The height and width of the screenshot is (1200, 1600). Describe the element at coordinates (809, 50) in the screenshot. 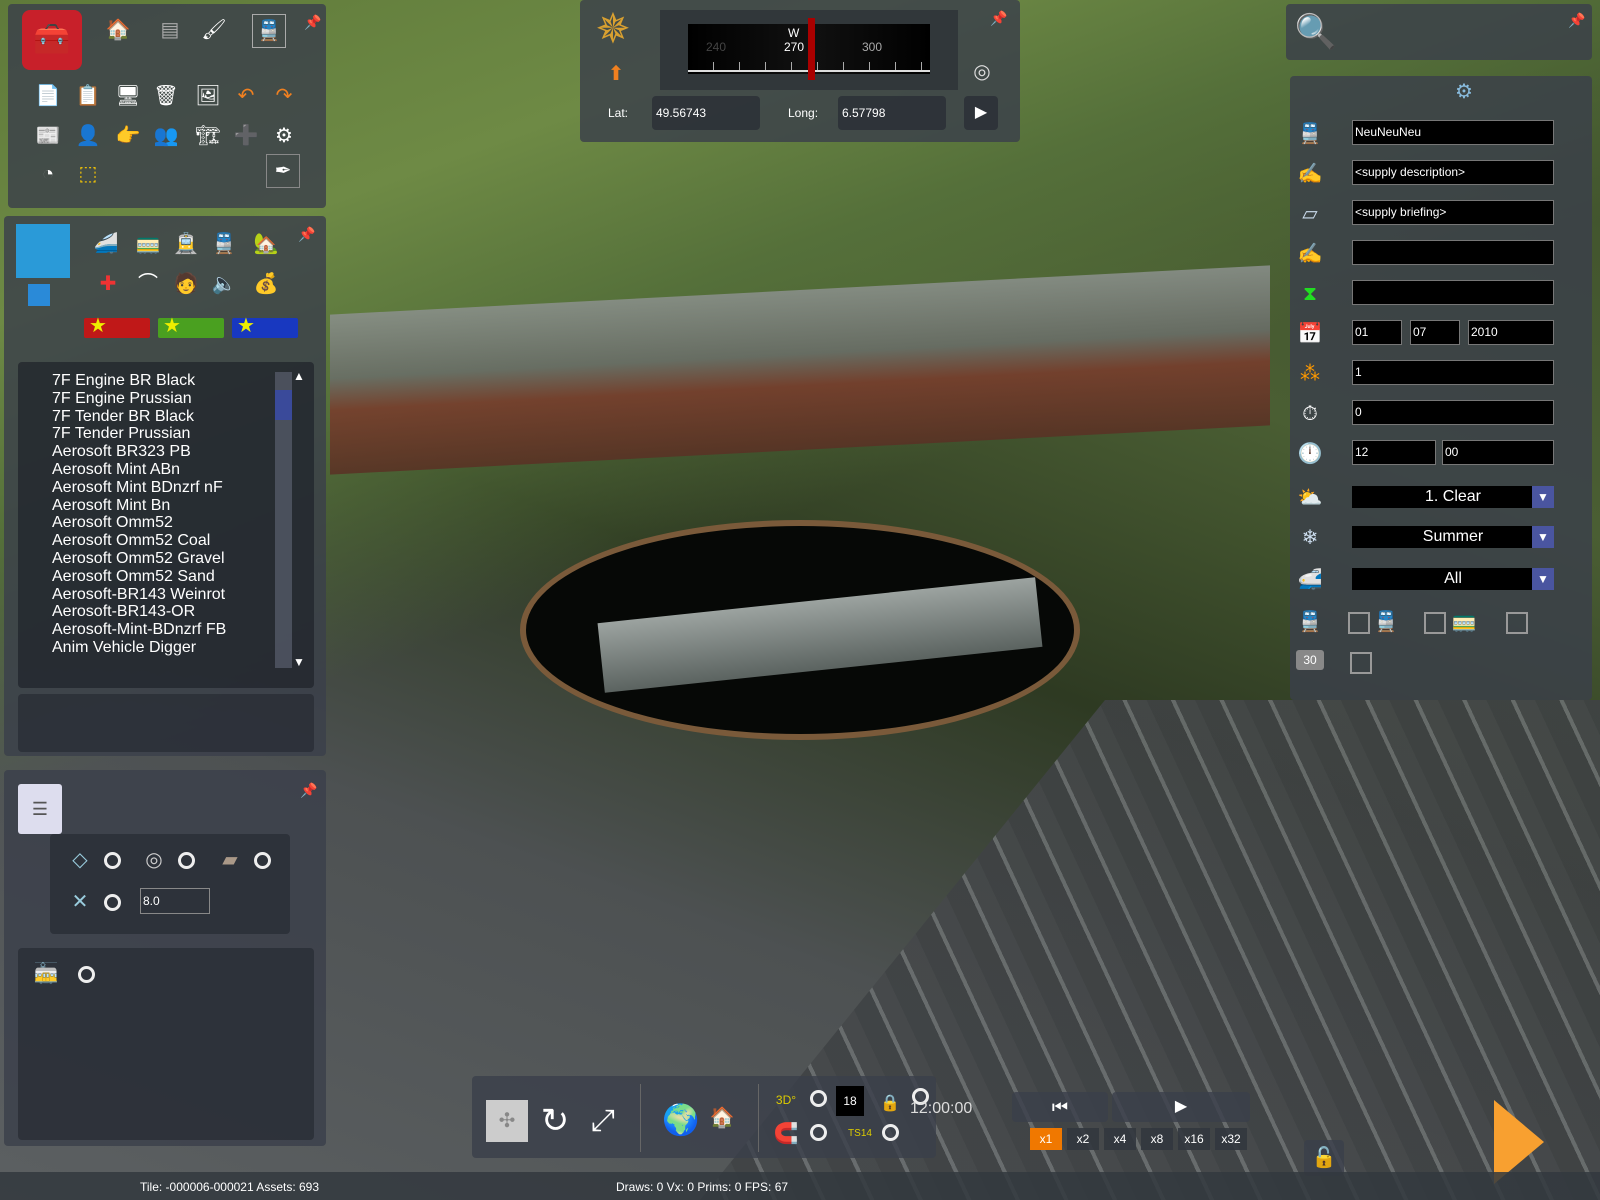

I see `heading-strip: W 240 270 300` at that location.